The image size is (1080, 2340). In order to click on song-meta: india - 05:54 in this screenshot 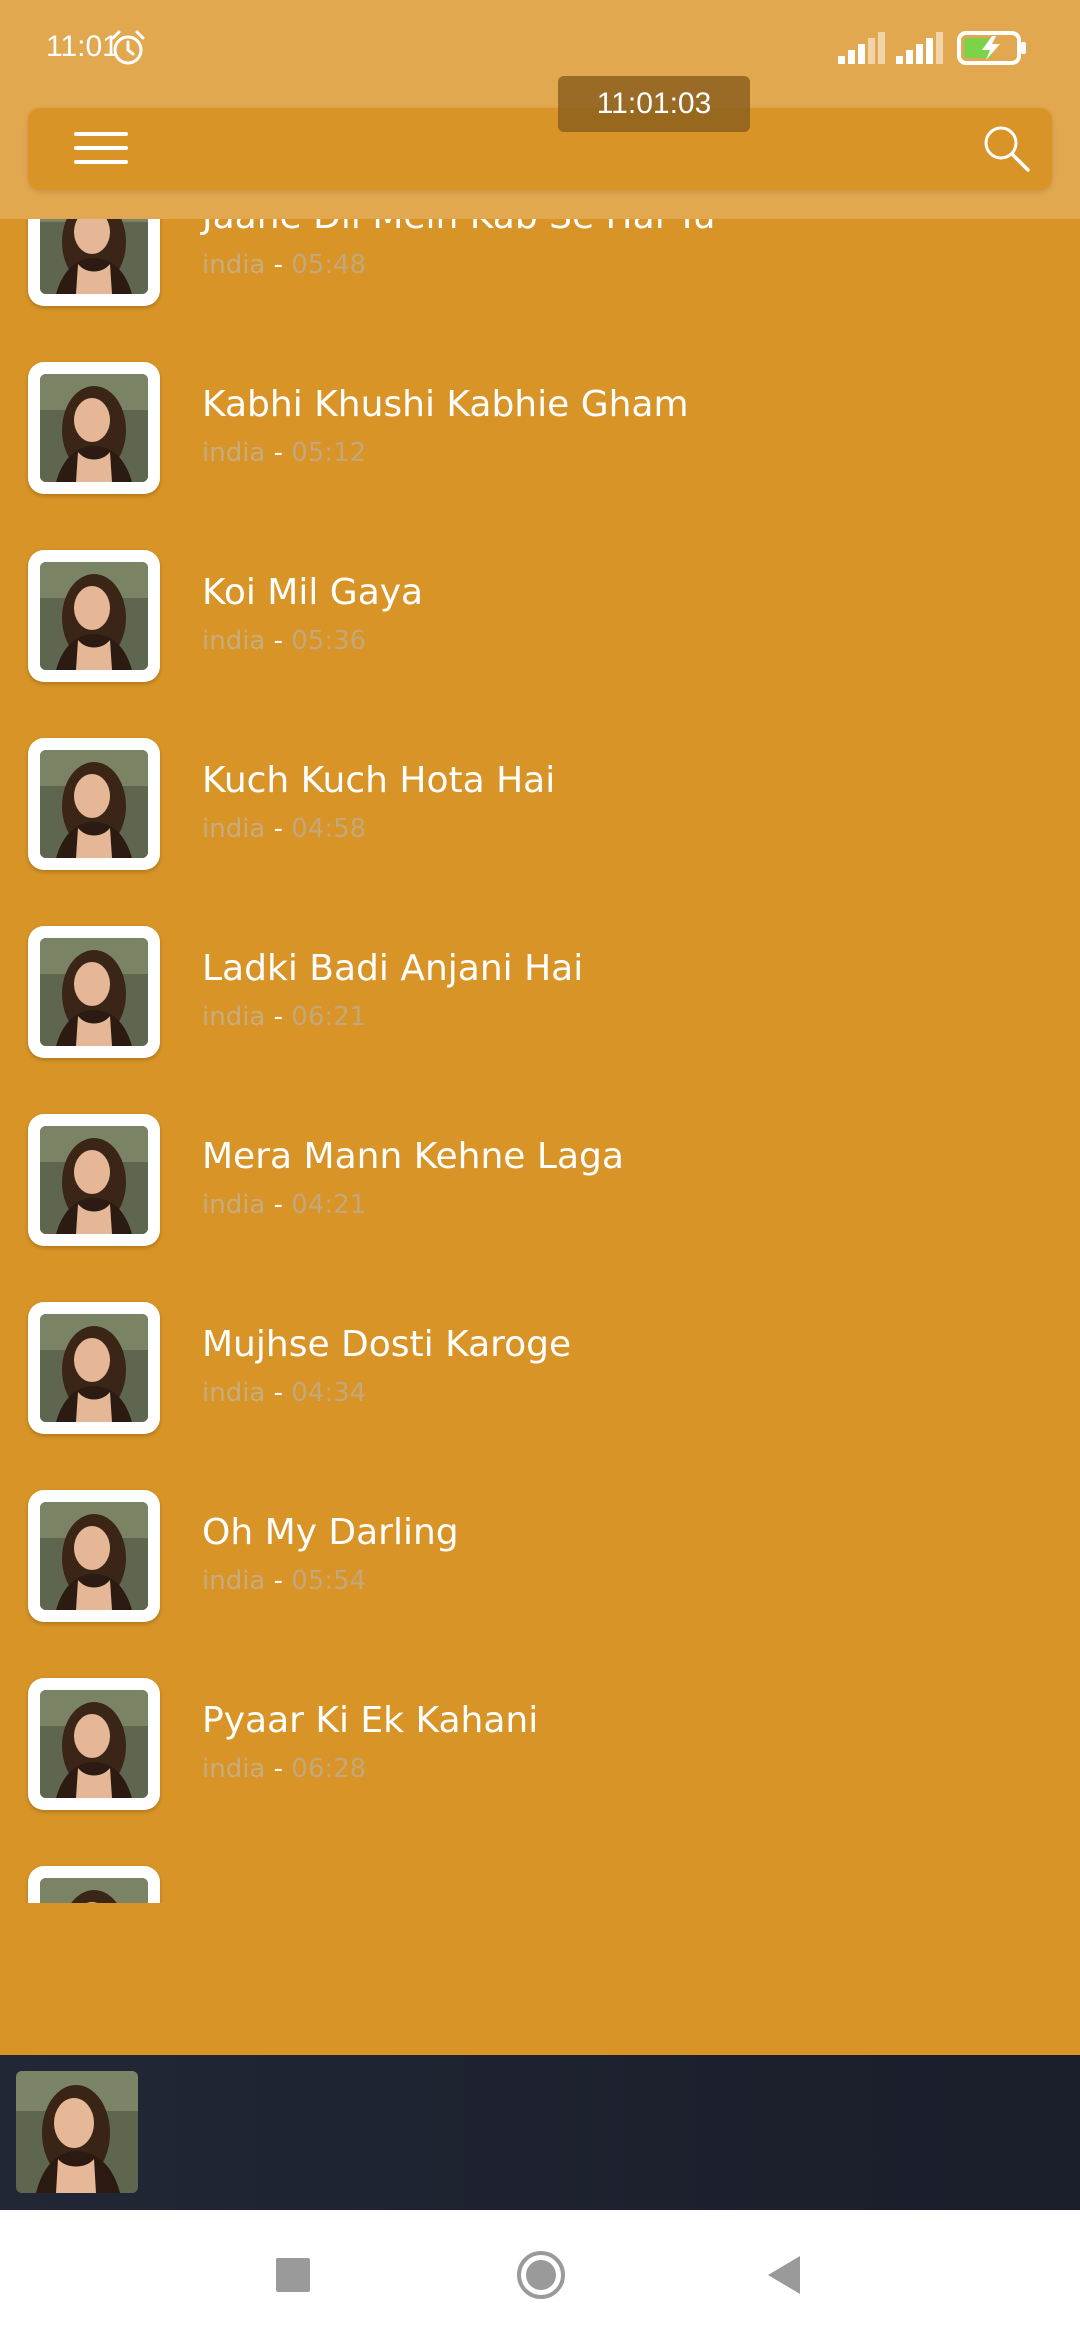, I will do `click(284, 1581)`.